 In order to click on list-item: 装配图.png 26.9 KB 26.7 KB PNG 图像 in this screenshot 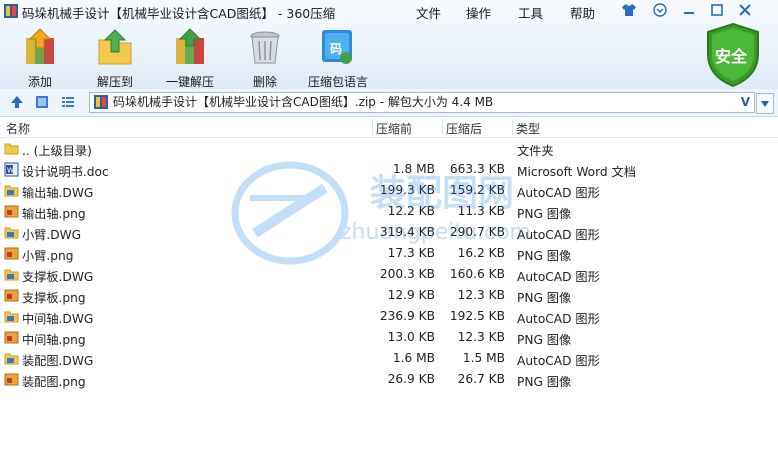, I will do `click(389, 379)`.